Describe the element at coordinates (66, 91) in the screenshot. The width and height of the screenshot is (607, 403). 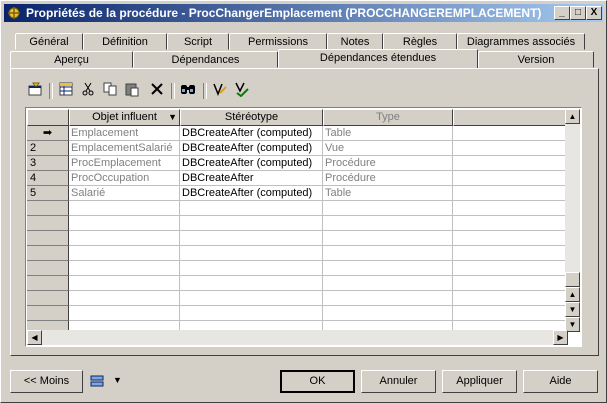
I see `add-rows-icon` at that location.